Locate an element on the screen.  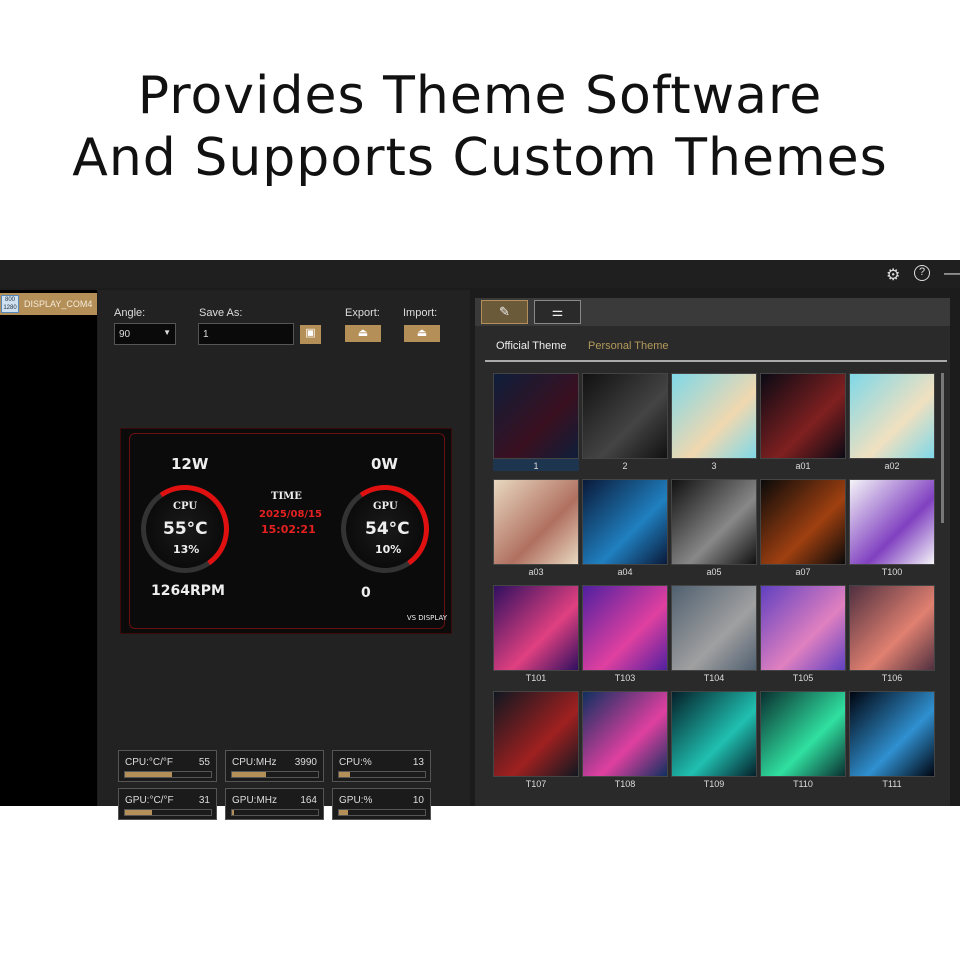
sensor-card: CPU:MHz 3990 is located at coordinates (274, 766).